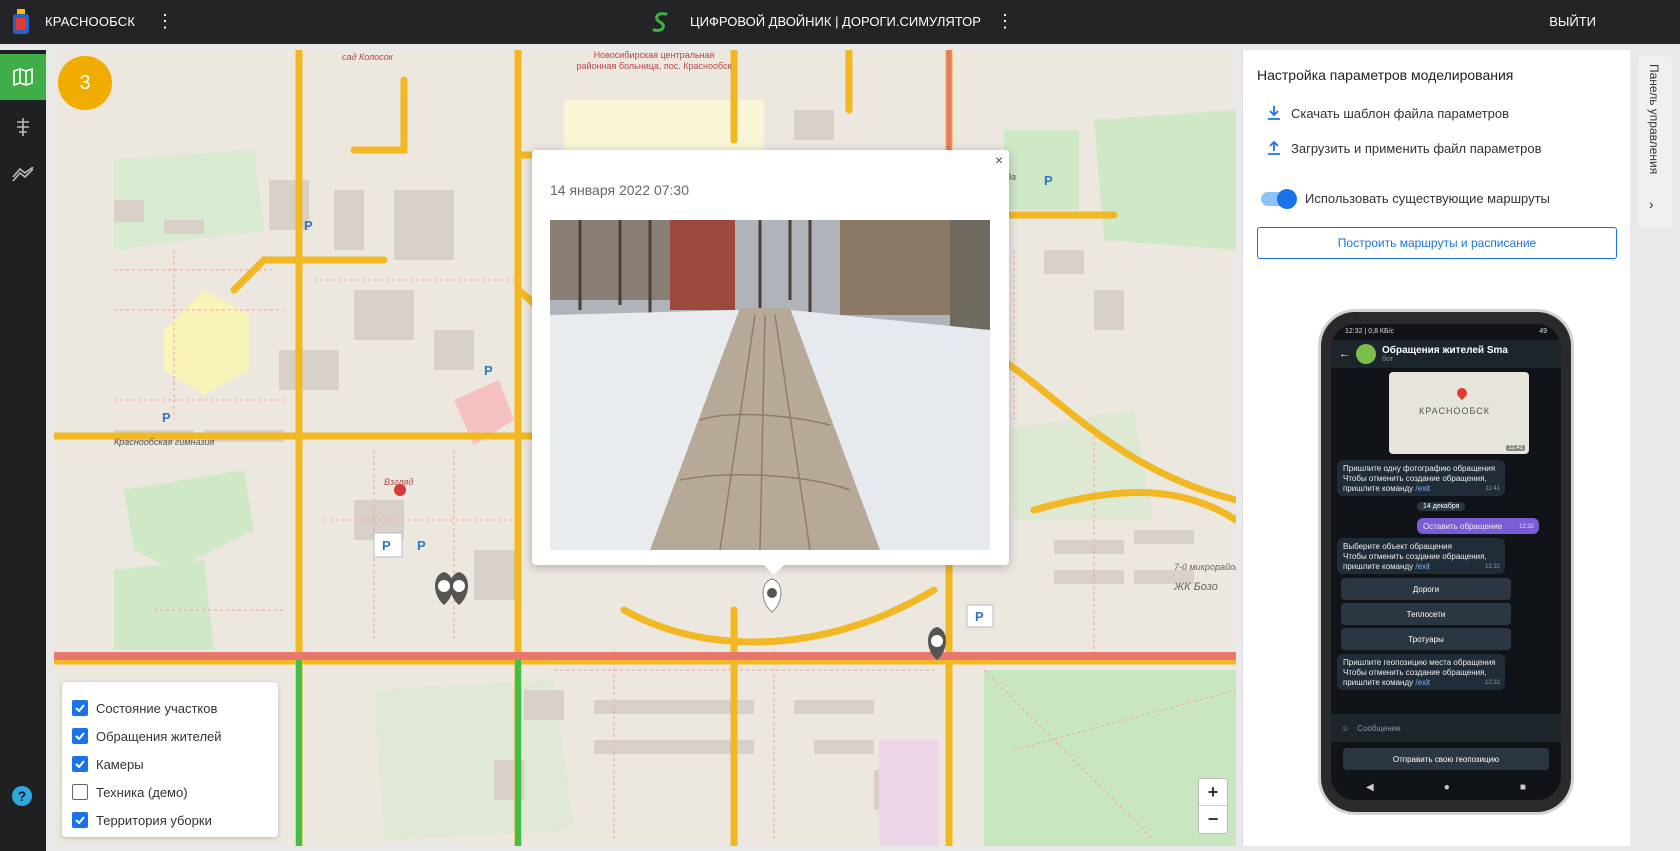 This screenshot has height=851, width=1680. I want to click on city-name: КРАСНООБСК, so click(90, 21).